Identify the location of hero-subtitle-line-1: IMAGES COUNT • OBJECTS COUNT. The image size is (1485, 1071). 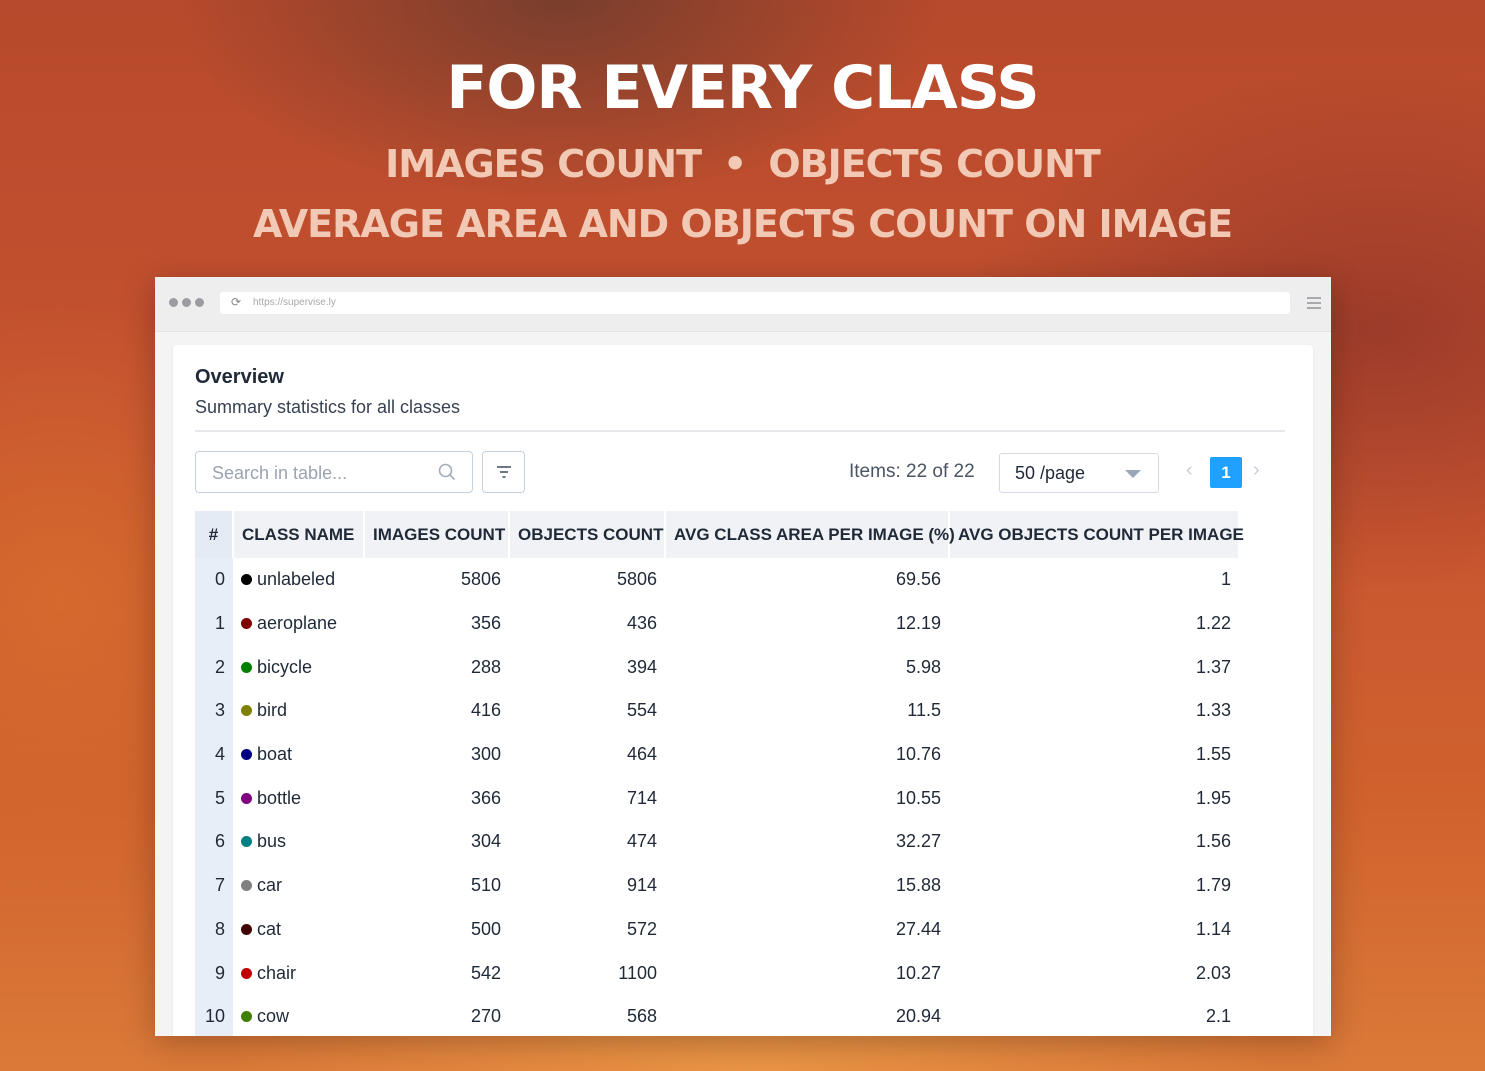
(742, 164).